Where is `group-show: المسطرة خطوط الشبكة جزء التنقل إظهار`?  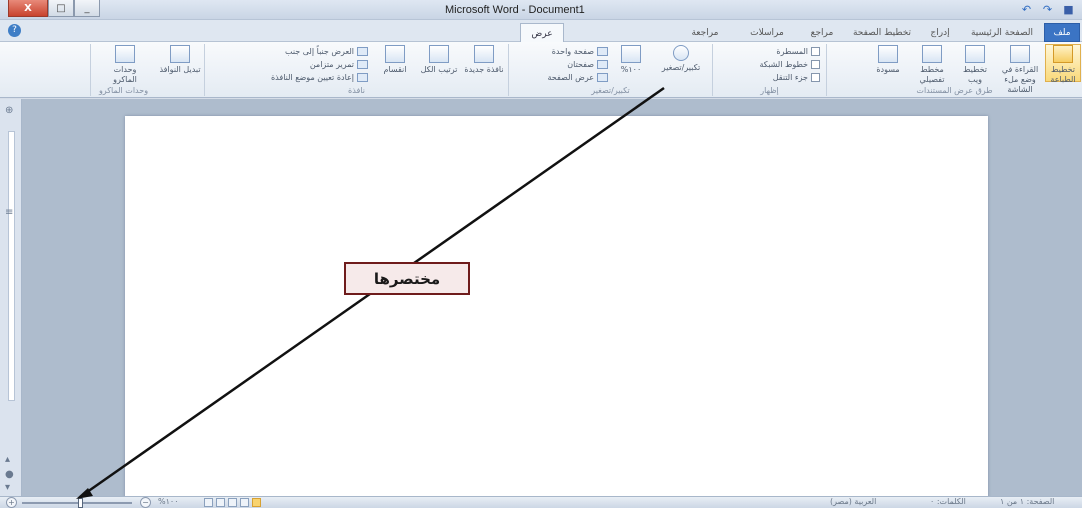
group-show: المسطرة خطوط الشبكة جزء التنقل إظهار is located at coordinates (769, 70).